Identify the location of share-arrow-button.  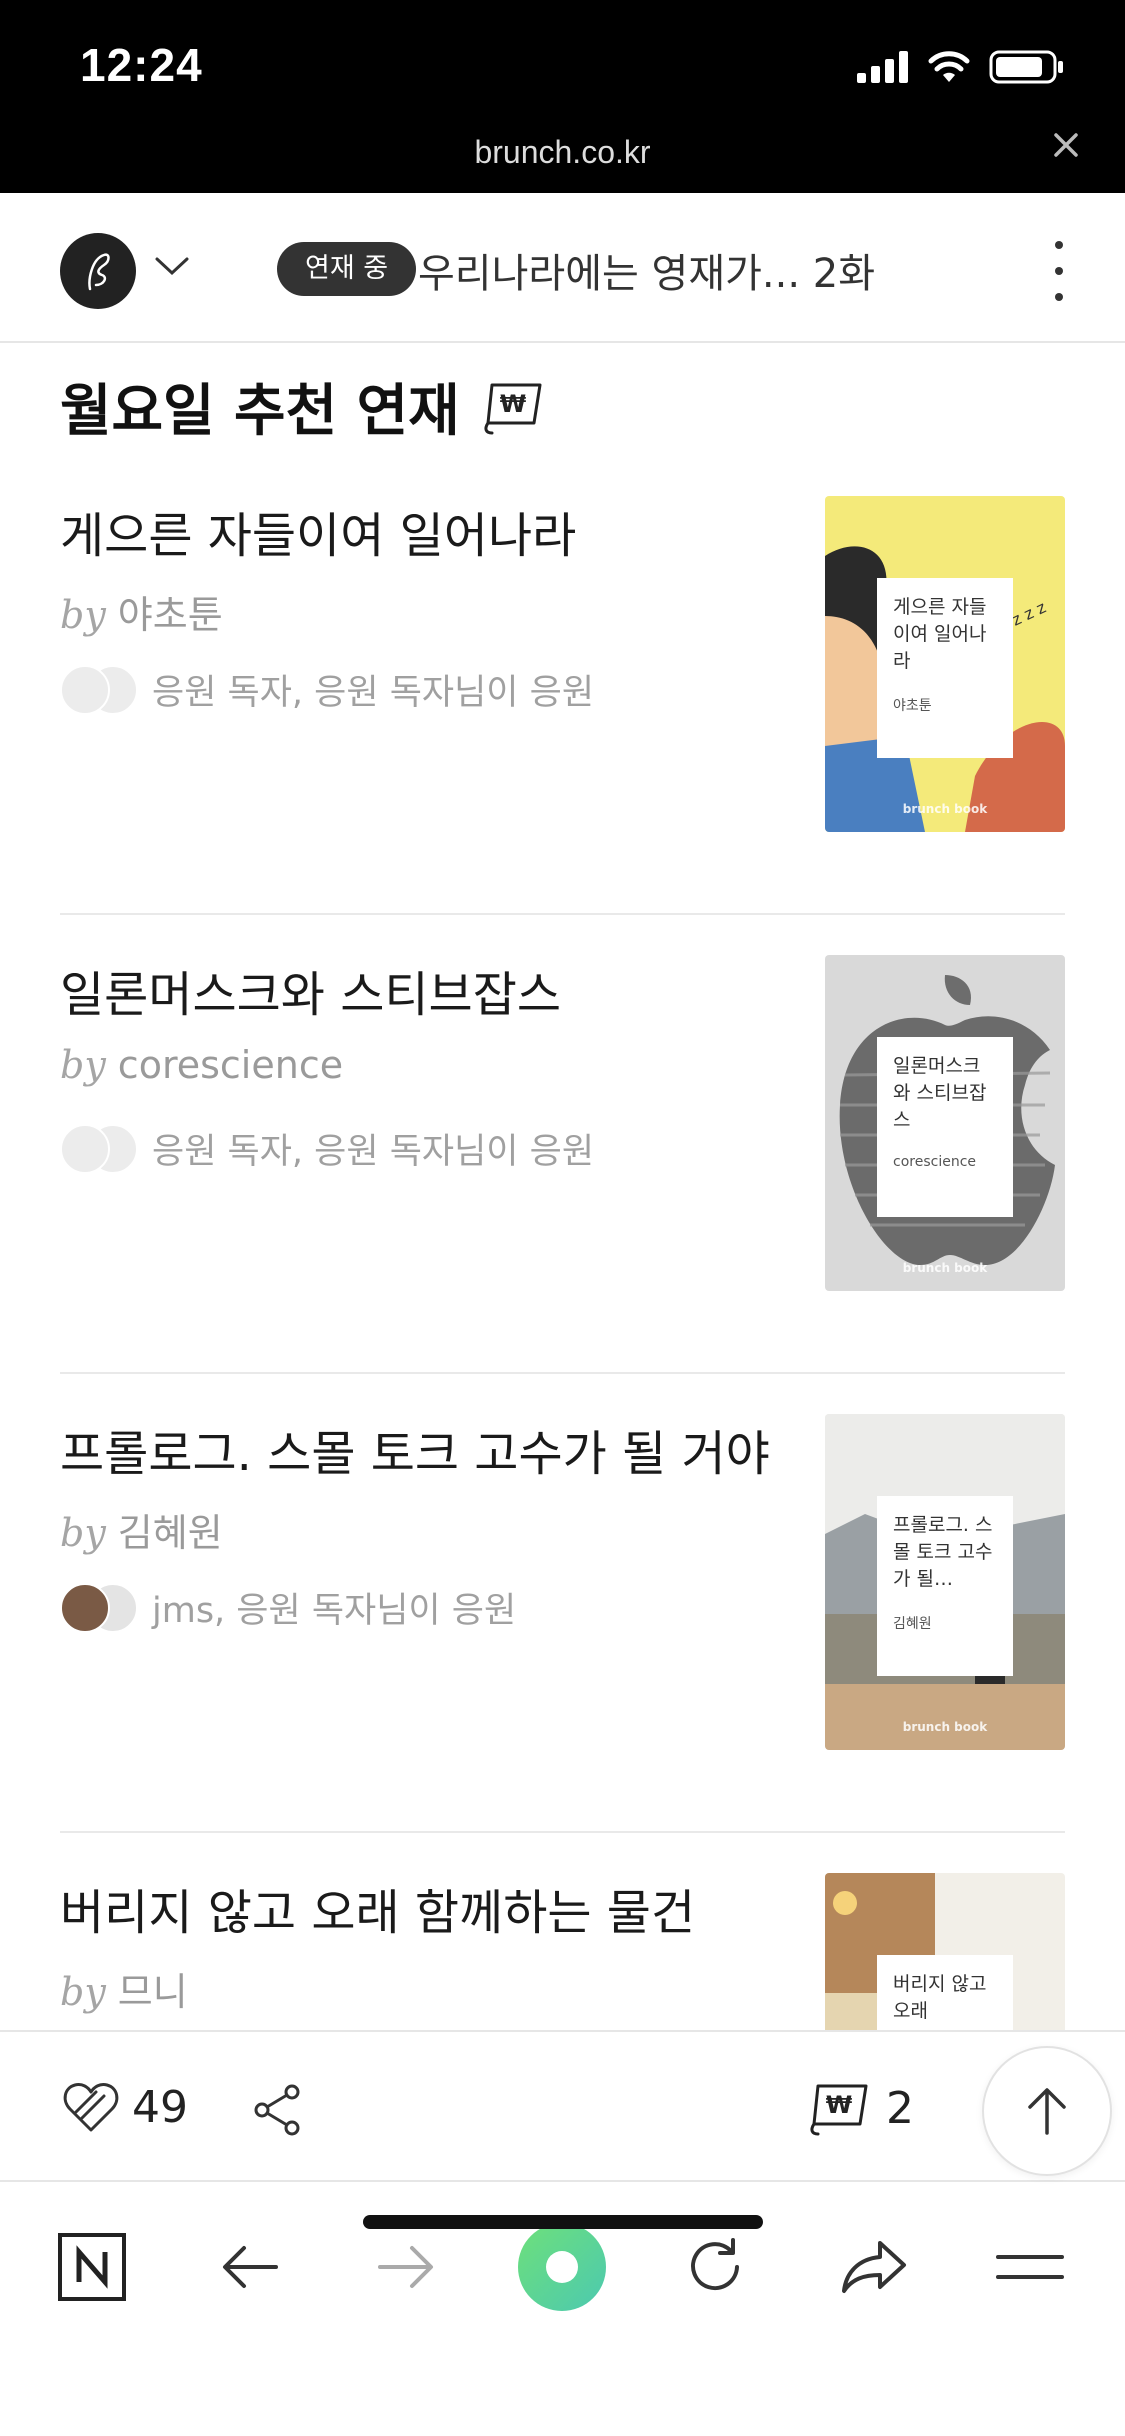
(874, 2267).